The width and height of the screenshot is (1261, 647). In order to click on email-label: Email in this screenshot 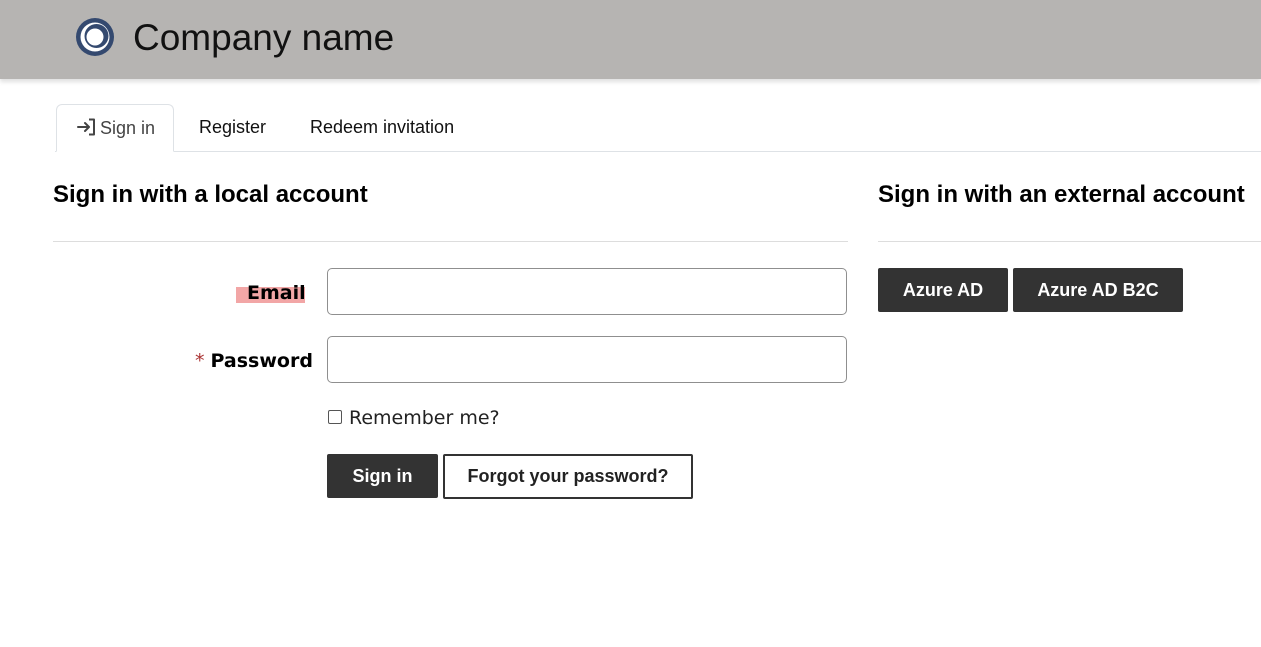, I will do `click(271, 293)`.